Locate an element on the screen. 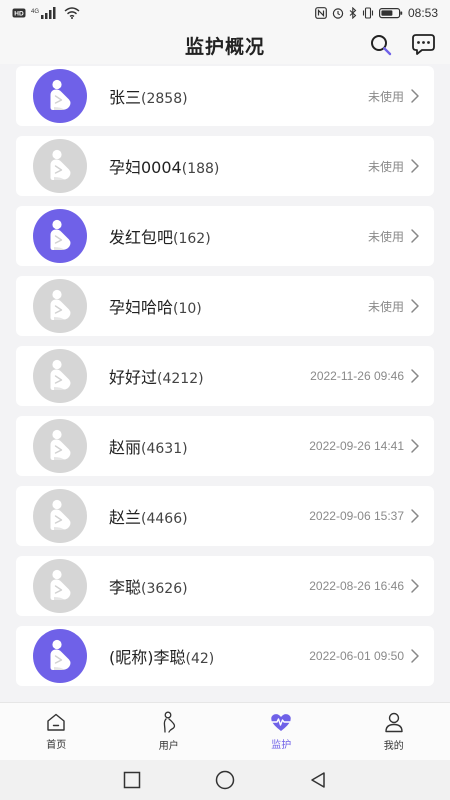 The width and height of the screenshot is (450, 800). tab-home-label: 首页 is located at coordinates (56, 745).